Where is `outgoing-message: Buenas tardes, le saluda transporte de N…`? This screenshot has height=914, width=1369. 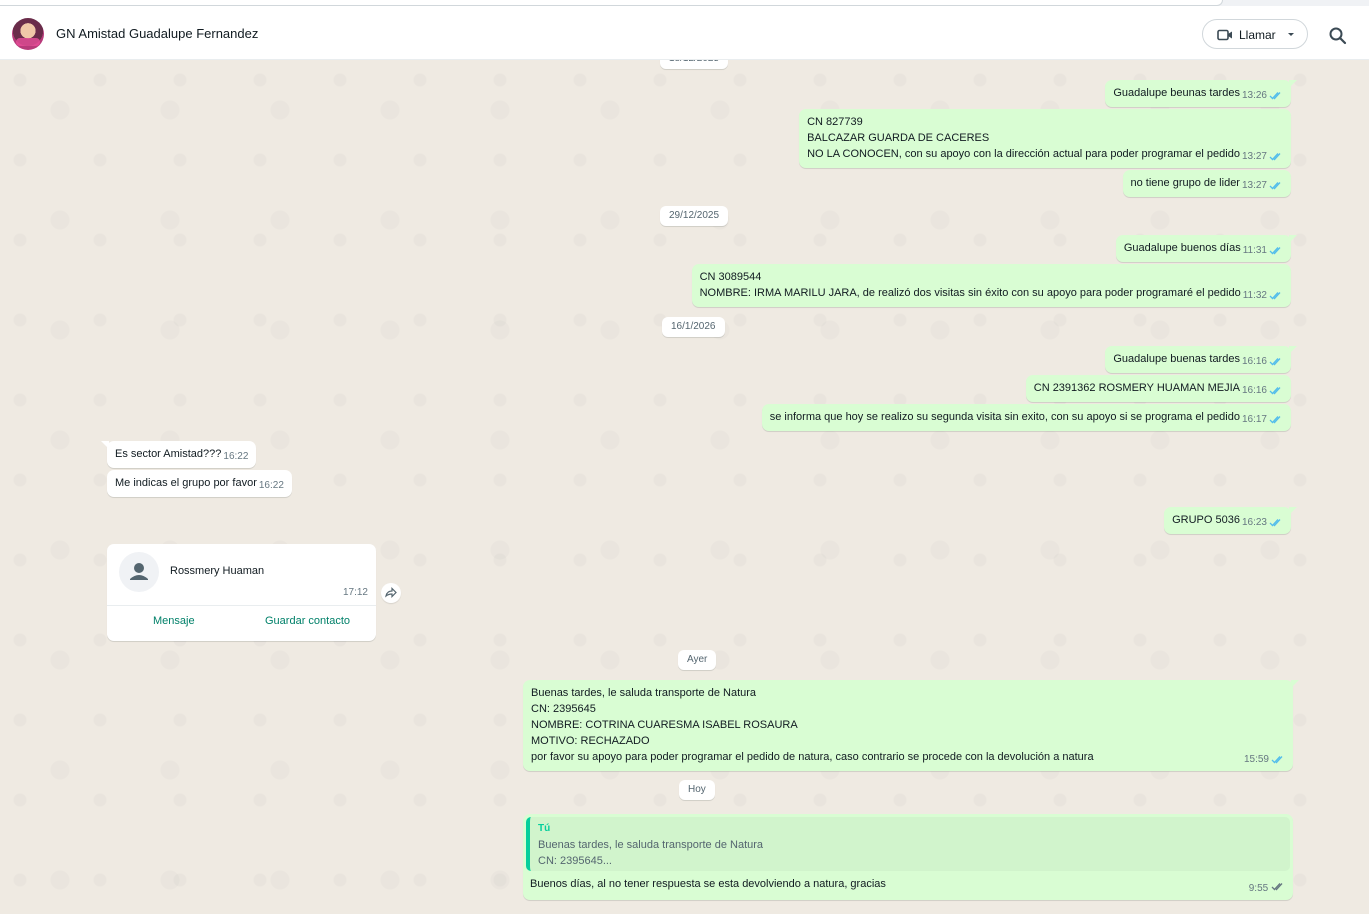
outgoing-message: Buenas tardes, le saluda transporte de N… is located at coordinates (911, 725).